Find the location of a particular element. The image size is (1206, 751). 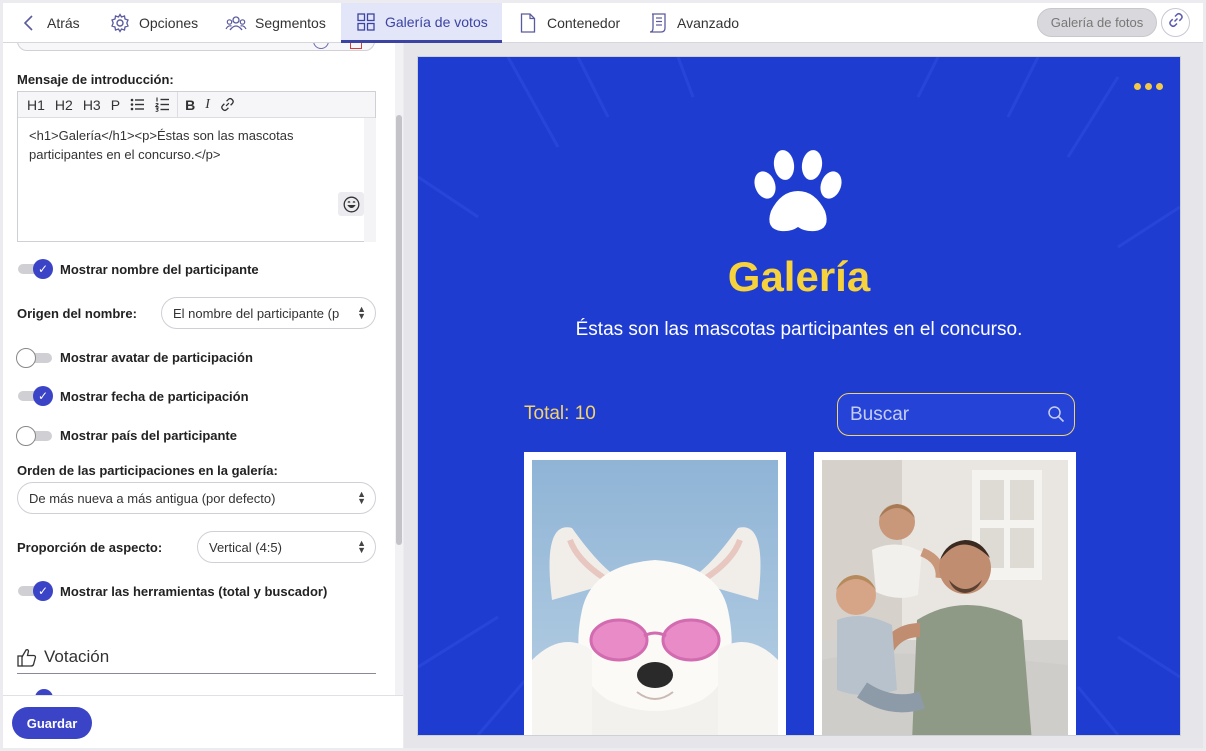

search-placeholder: Buscar is located at coordinates (880, 414).